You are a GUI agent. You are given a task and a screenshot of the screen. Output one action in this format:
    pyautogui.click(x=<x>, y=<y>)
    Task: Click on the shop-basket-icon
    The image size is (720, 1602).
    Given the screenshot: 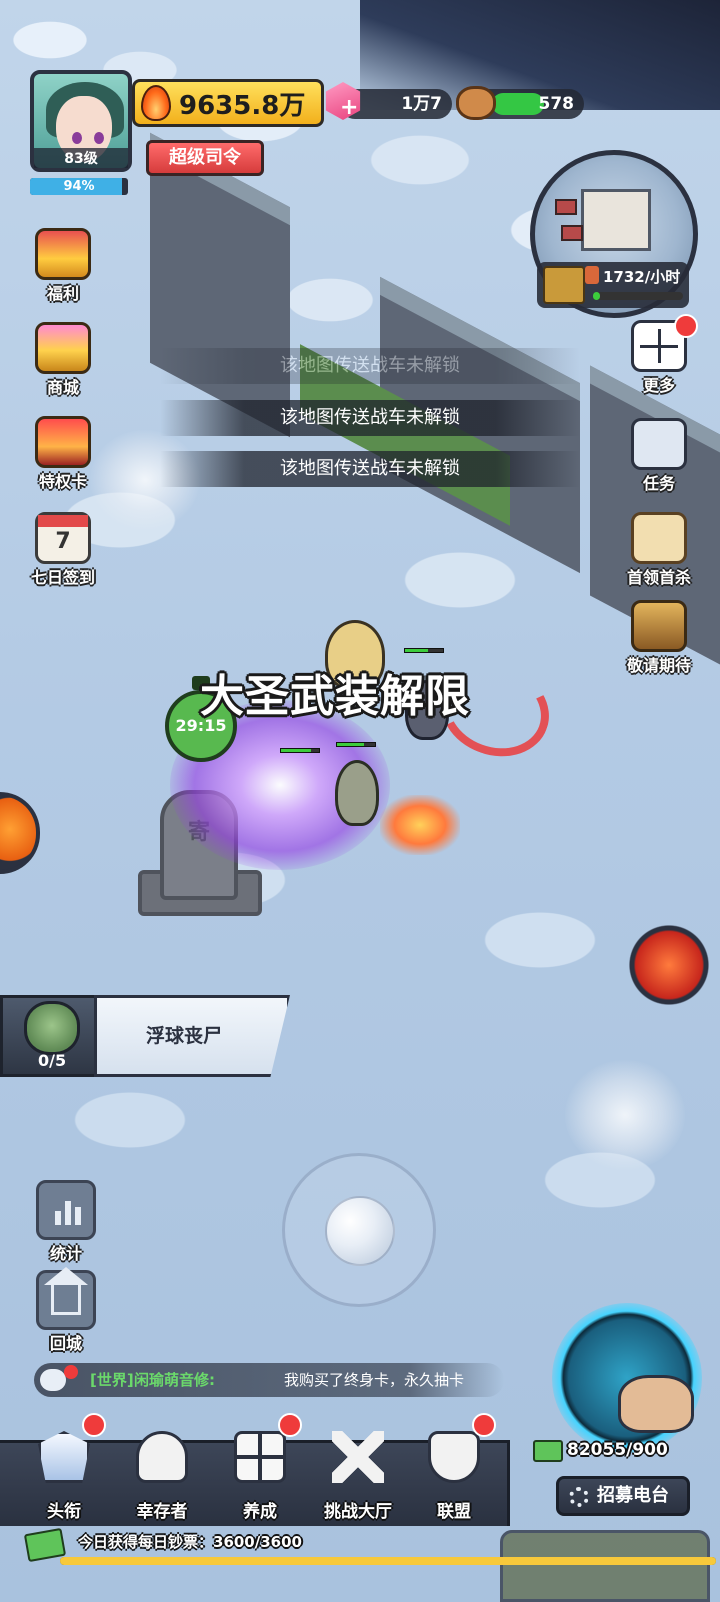 What is the action you would take?
    pyautogui.click(x=63, y=348)
    